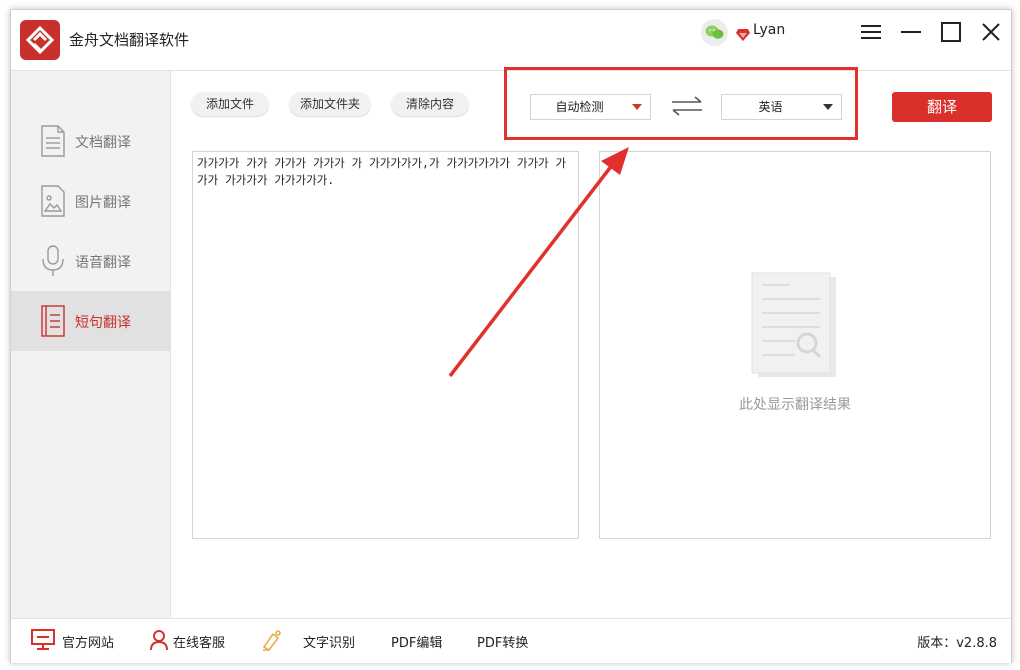 The width and height of the screenshot is (1020, 670). Describe the element at coordinates (769, 30) in the screenshot. I see `username: Lyan` at that location.